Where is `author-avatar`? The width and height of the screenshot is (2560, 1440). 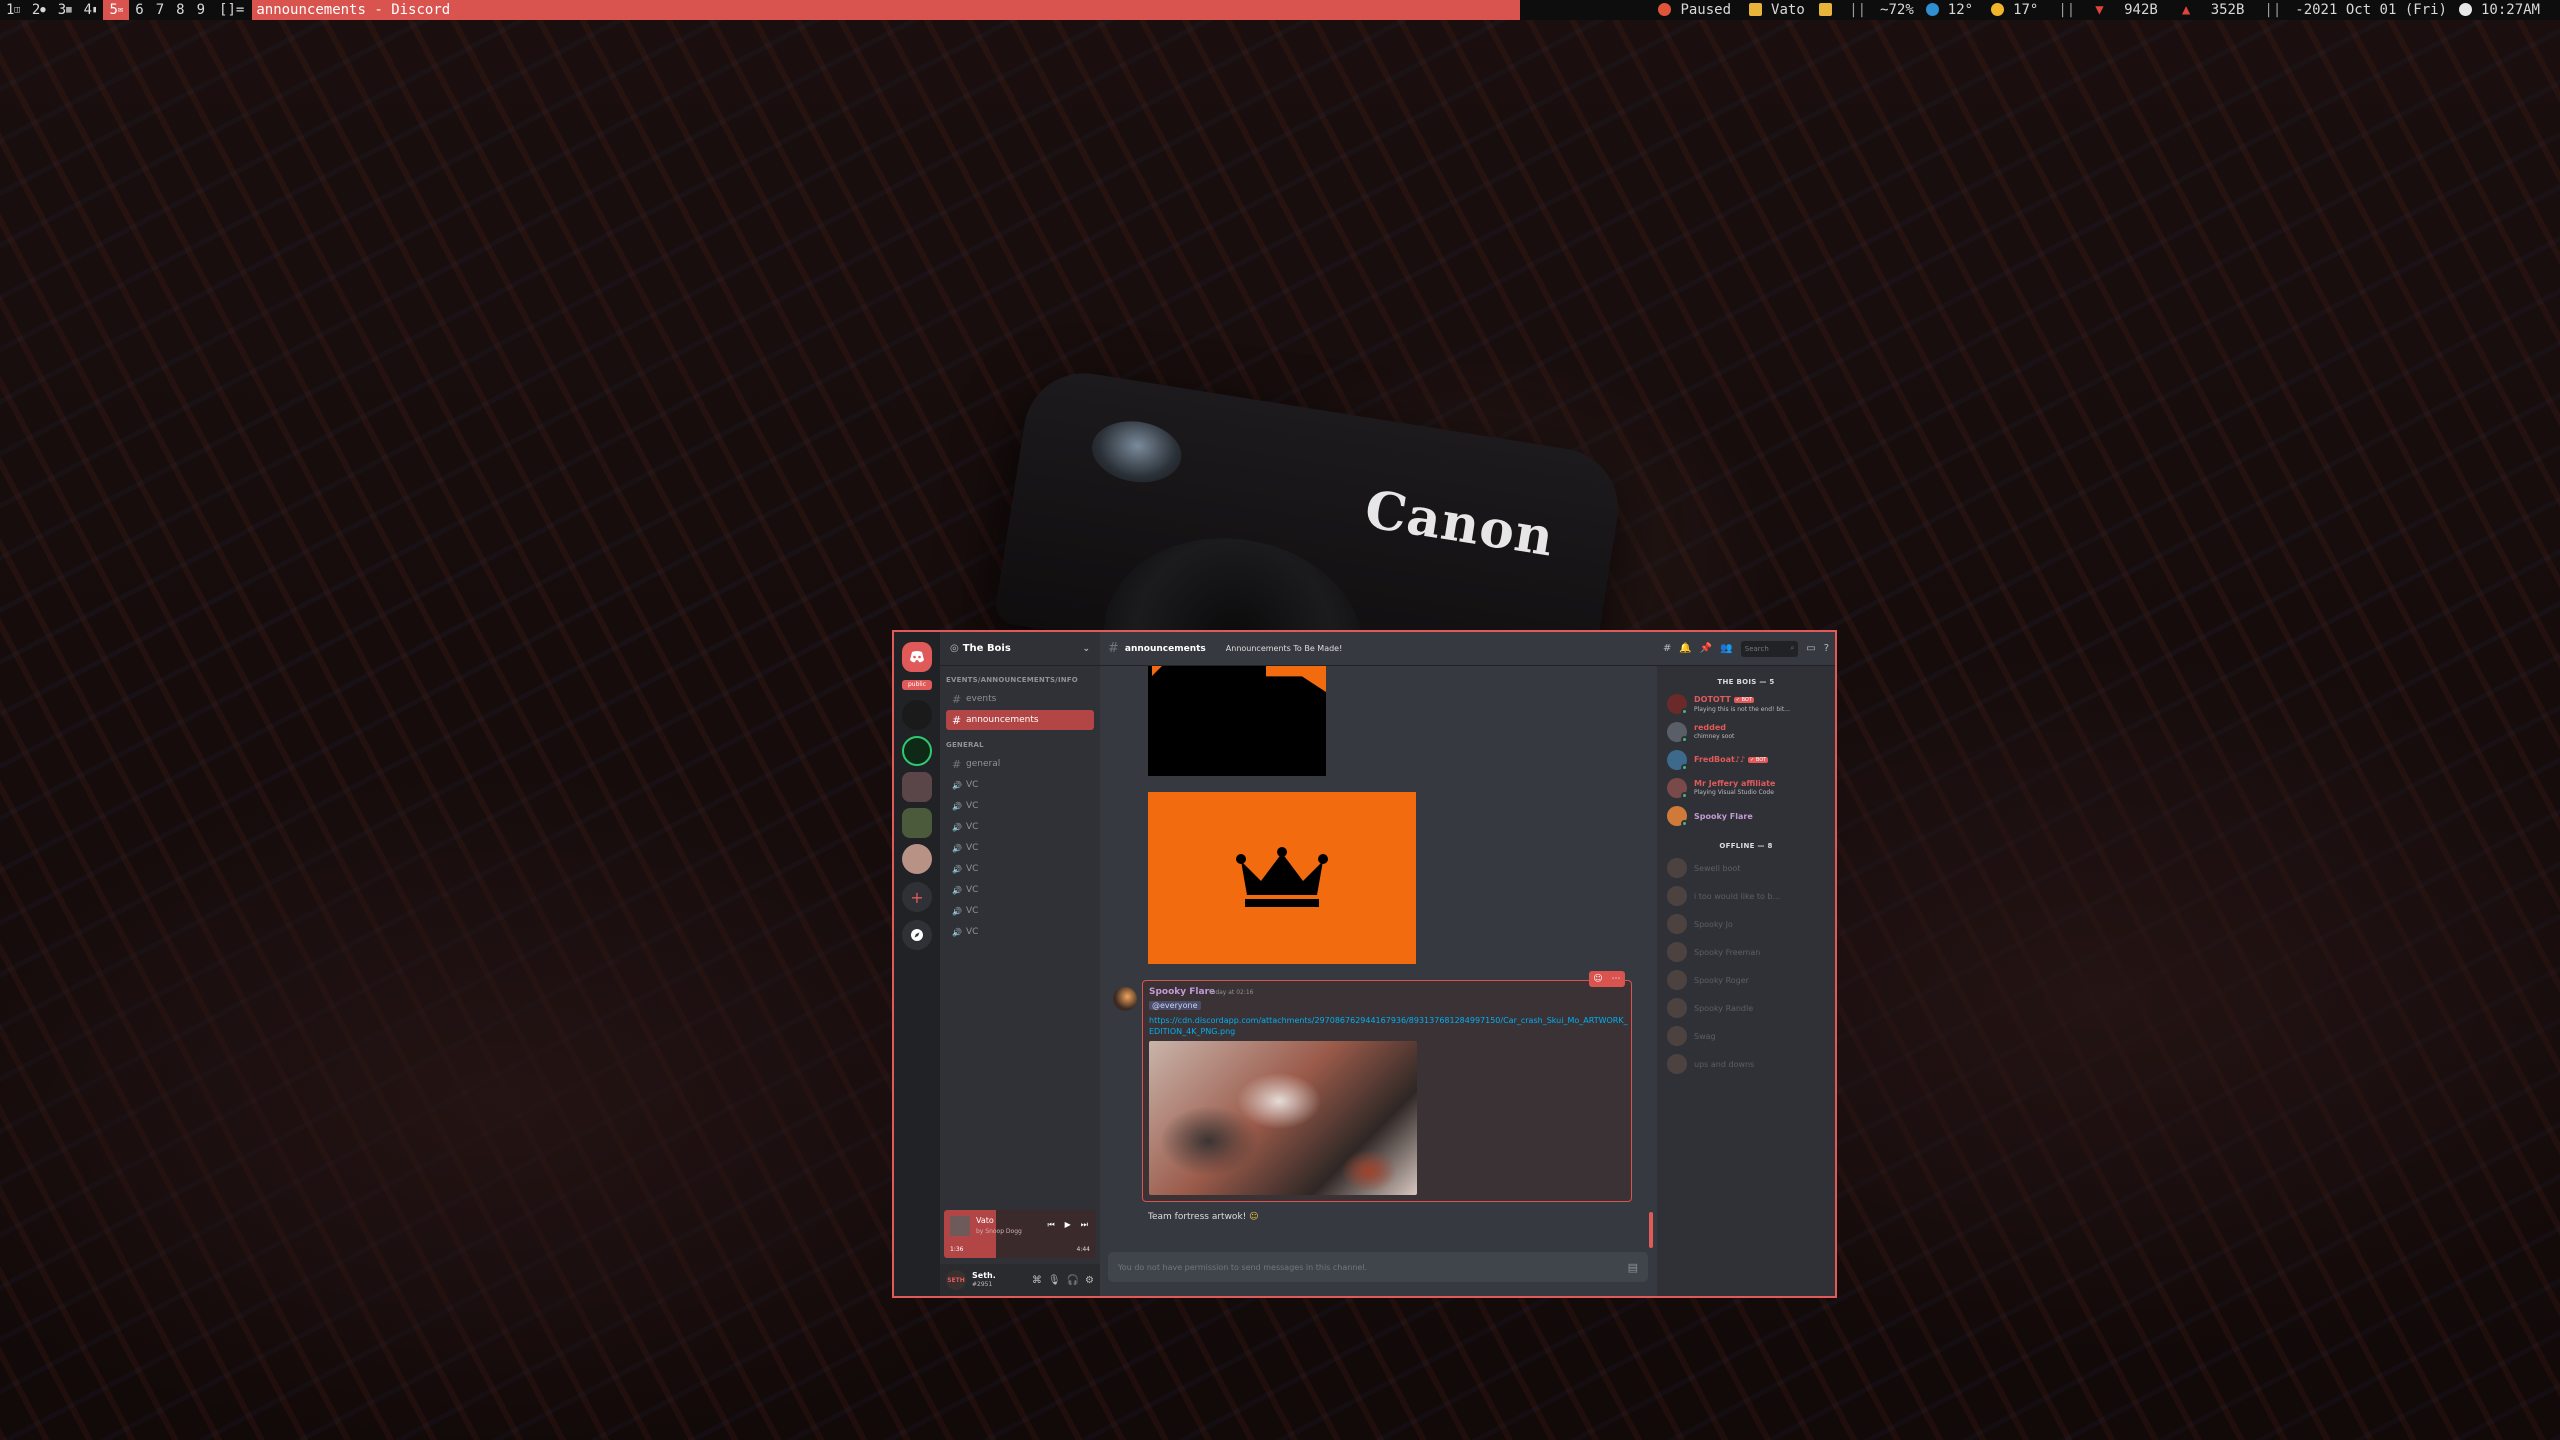
author-avatar is located at coordinates (1125, 999).